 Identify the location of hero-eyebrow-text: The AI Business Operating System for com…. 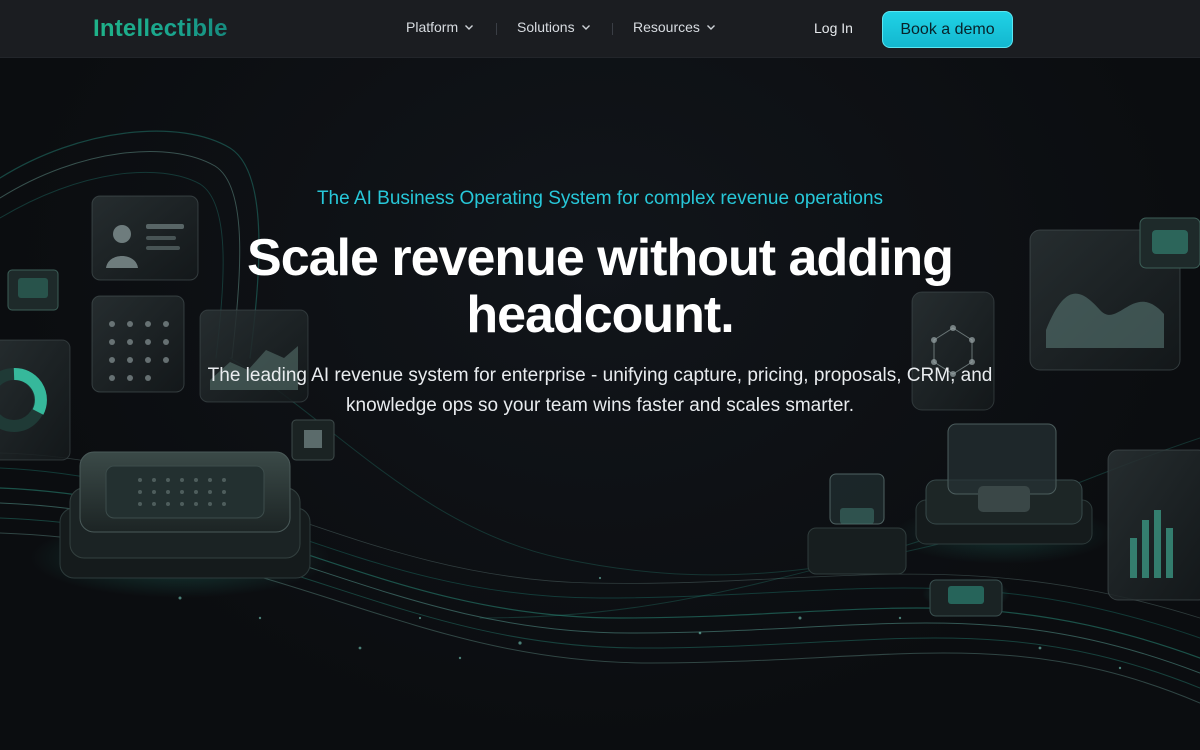
(600, 198).